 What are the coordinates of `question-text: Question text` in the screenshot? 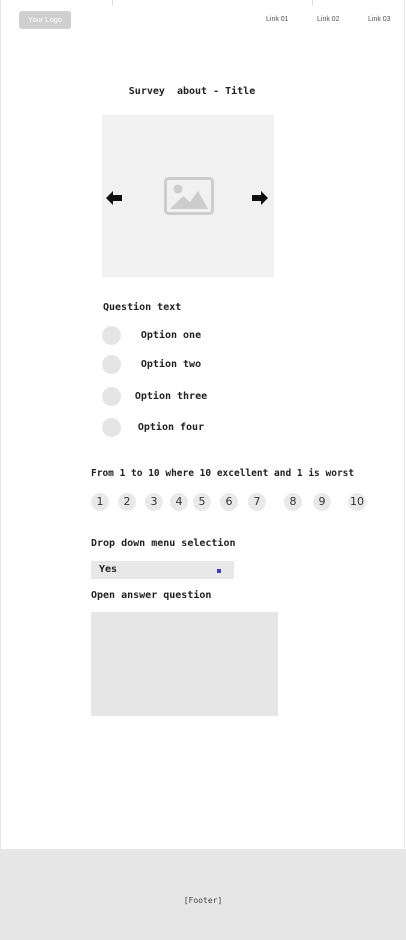 It's located at (142, 307).